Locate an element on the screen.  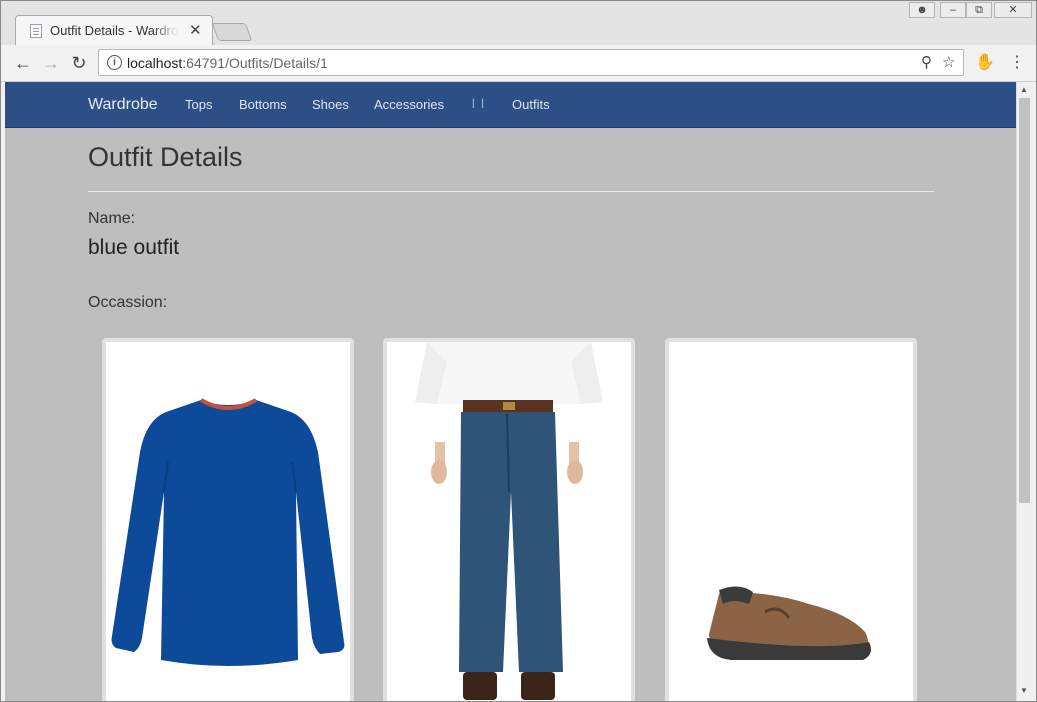
browser-tab: Outfit Details - Wardrobe ✕ is located at coordinates (114, 30).